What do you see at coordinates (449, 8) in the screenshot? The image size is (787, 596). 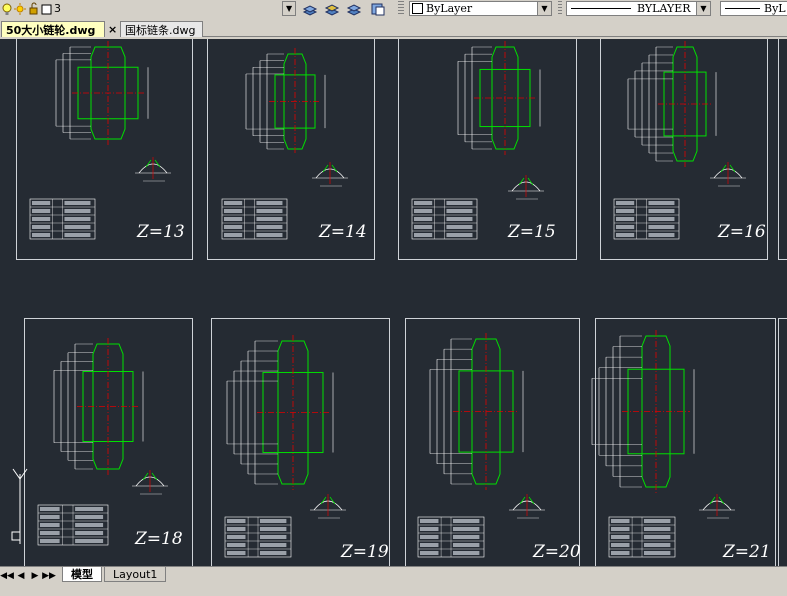 I see `color-combo-value: ByLayer` at bounding box center [449, 8].